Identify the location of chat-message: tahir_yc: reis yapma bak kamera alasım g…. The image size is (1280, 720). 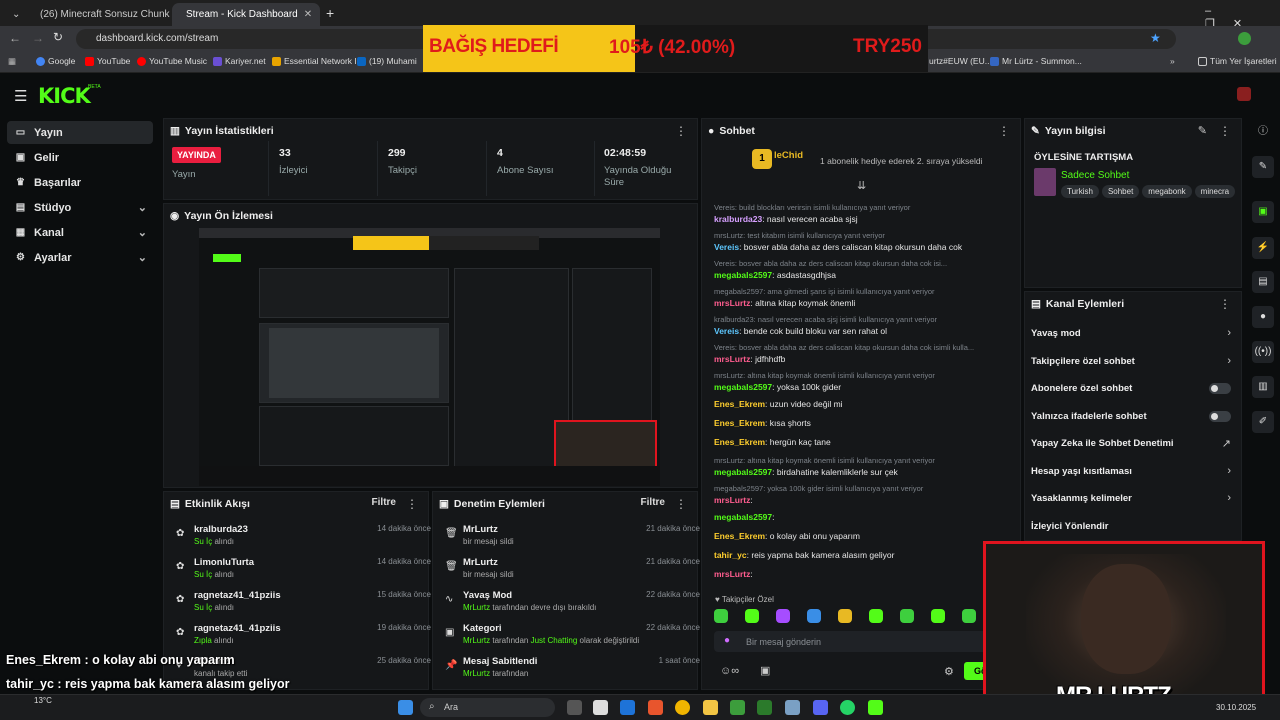
(862, 555).